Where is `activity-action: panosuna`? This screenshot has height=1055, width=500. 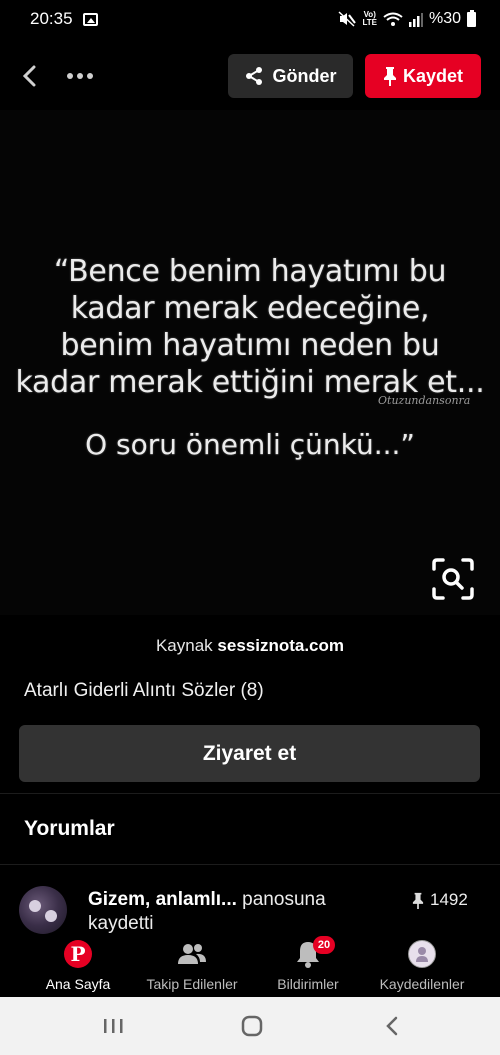 activity-action: panosuna is located at coordinates (284, 899).